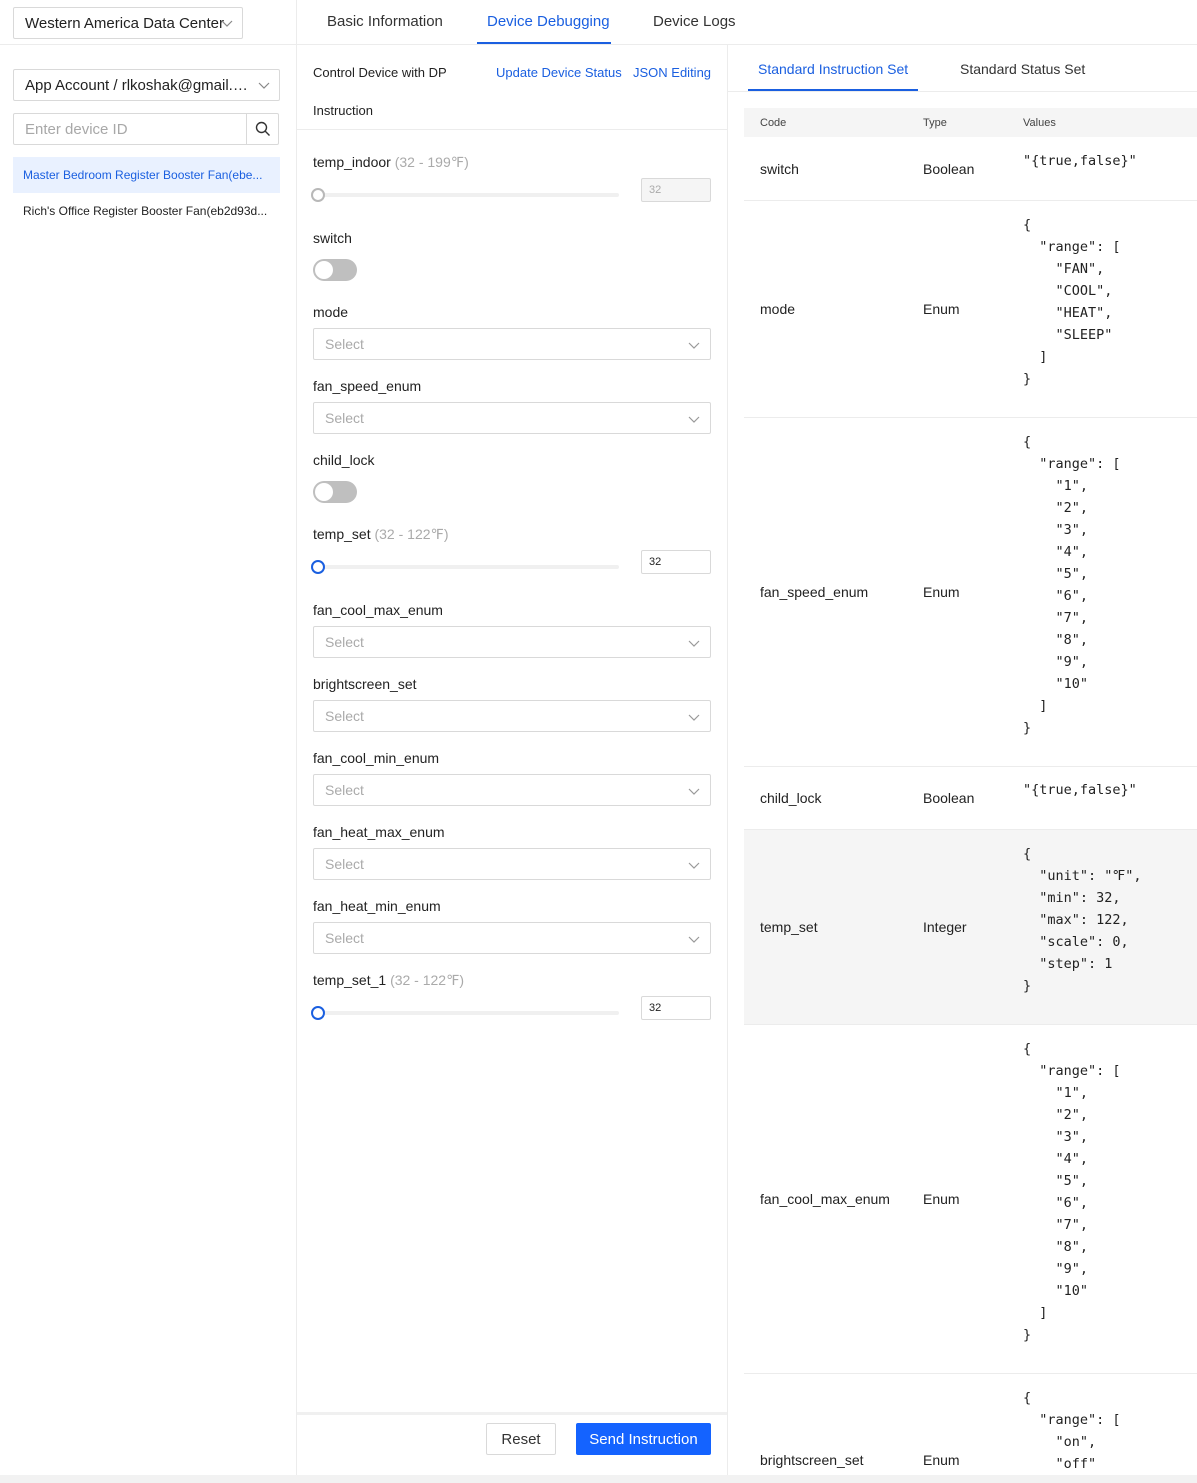 The image size is (1197, 1483). I want to click on search-icon, so click(262, 128).